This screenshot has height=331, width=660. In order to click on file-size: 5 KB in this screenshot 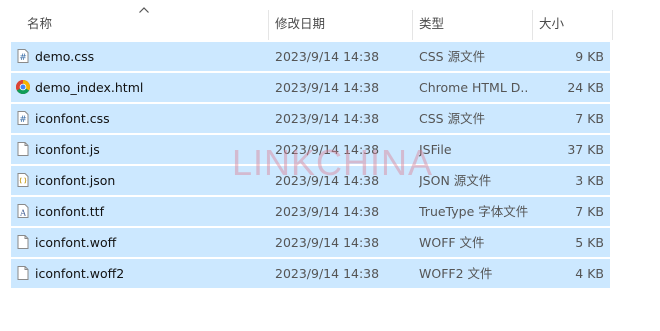, I will do `click(589, 242)`.